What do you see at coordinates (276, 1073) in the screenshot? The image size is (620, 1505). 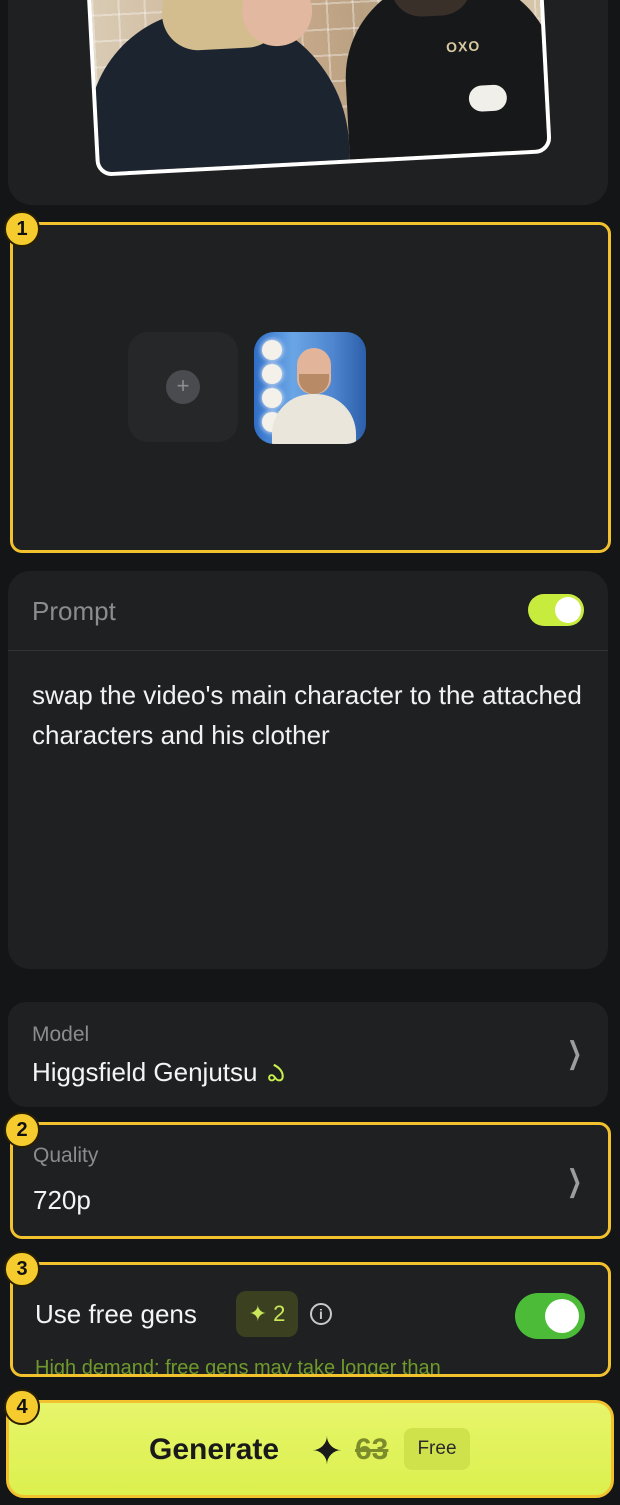 I see `genjutsu-icon: ఎ` at bounding box center [276, 1073].